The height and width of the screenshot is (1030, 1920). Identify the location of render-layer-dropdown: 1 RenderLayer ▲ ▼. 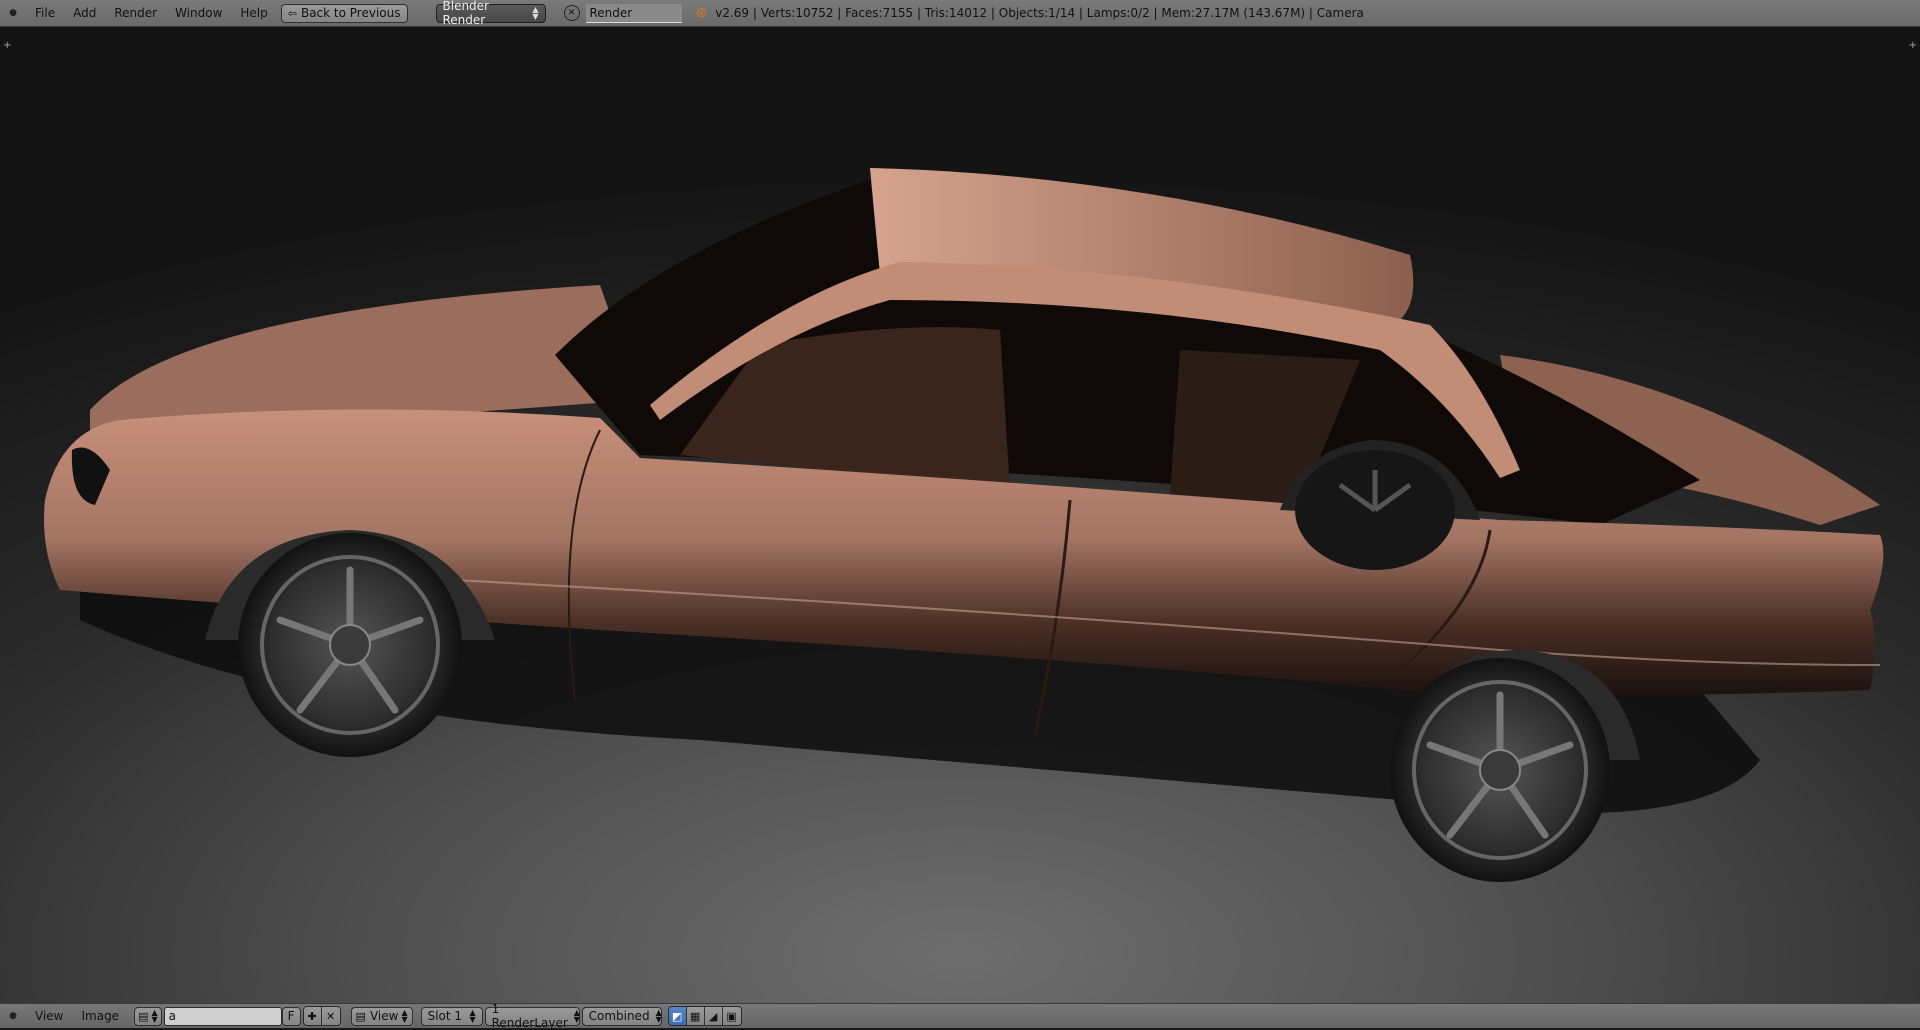
(532, 1016).